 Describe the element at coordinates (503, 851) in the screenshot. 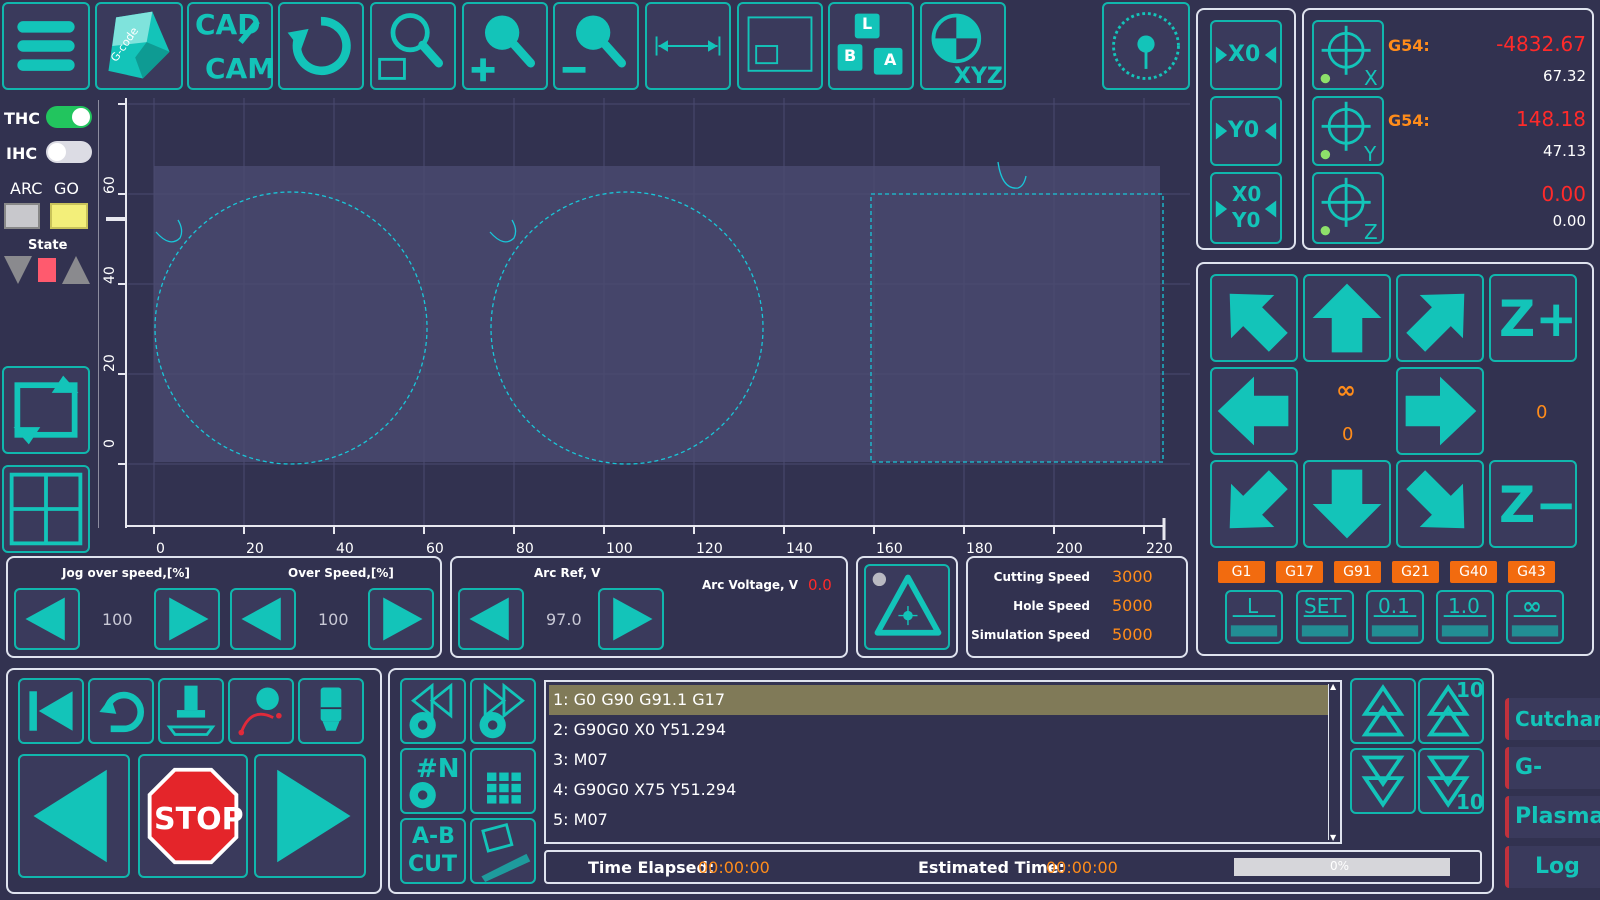

I see `align-sheet-button` at that location.